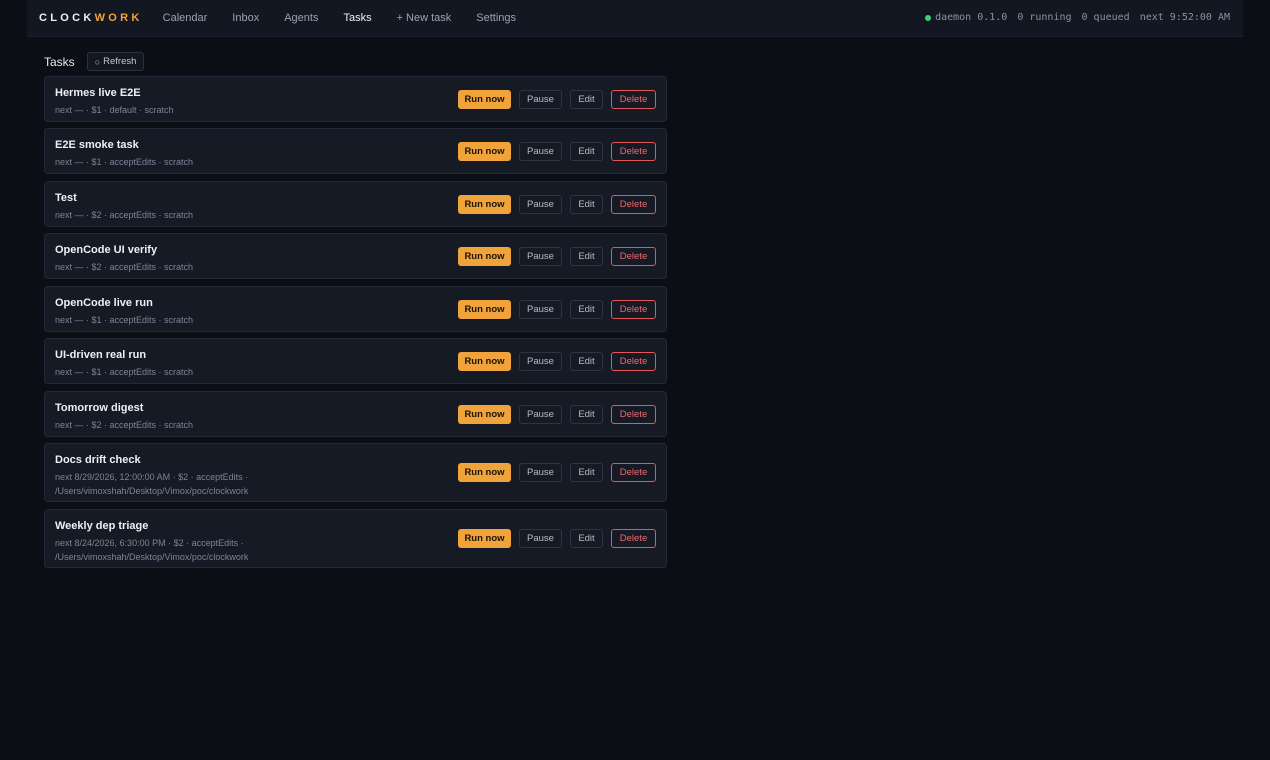  What do you see at coordinates (971, 17) in the screenshot?
I see `daemon-version: daemon 0.1.0` at bounding box center [971, 17].